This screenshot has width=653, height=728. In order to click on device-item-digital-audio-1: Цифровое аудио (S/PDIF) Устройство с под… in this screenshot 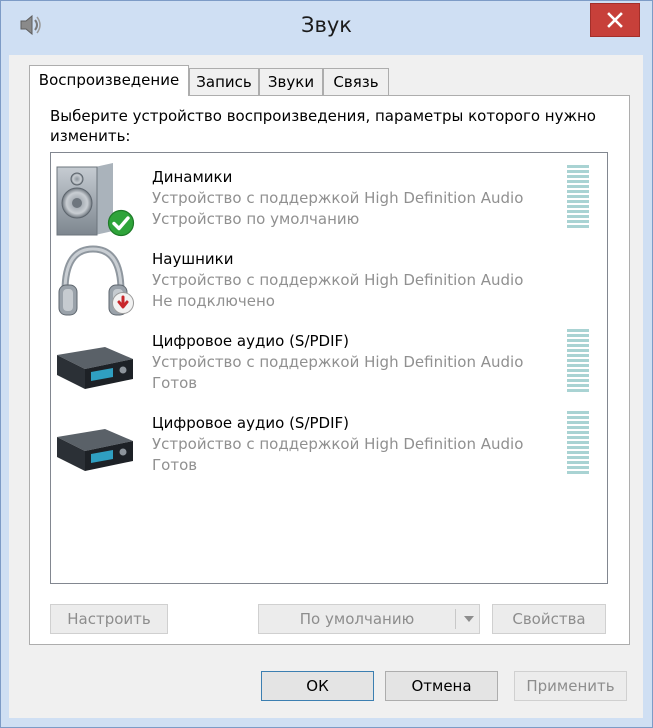, I will do `click(328, 360)`.